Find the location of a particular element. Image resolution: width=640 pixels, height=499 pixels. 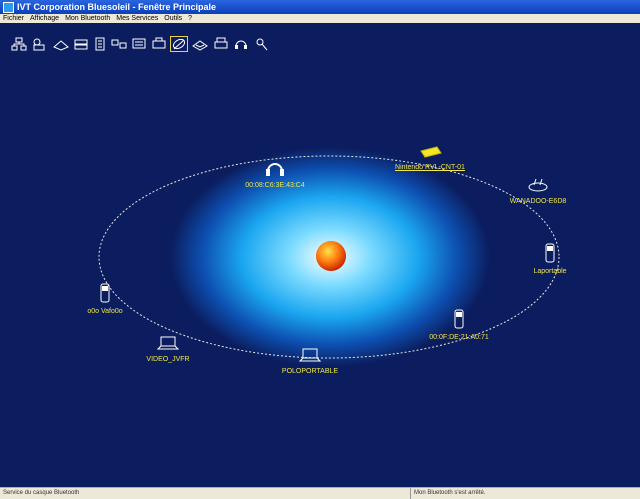

device-o0o-vafo0o: o0o Vafo0o is located at coordinates (105, 299).